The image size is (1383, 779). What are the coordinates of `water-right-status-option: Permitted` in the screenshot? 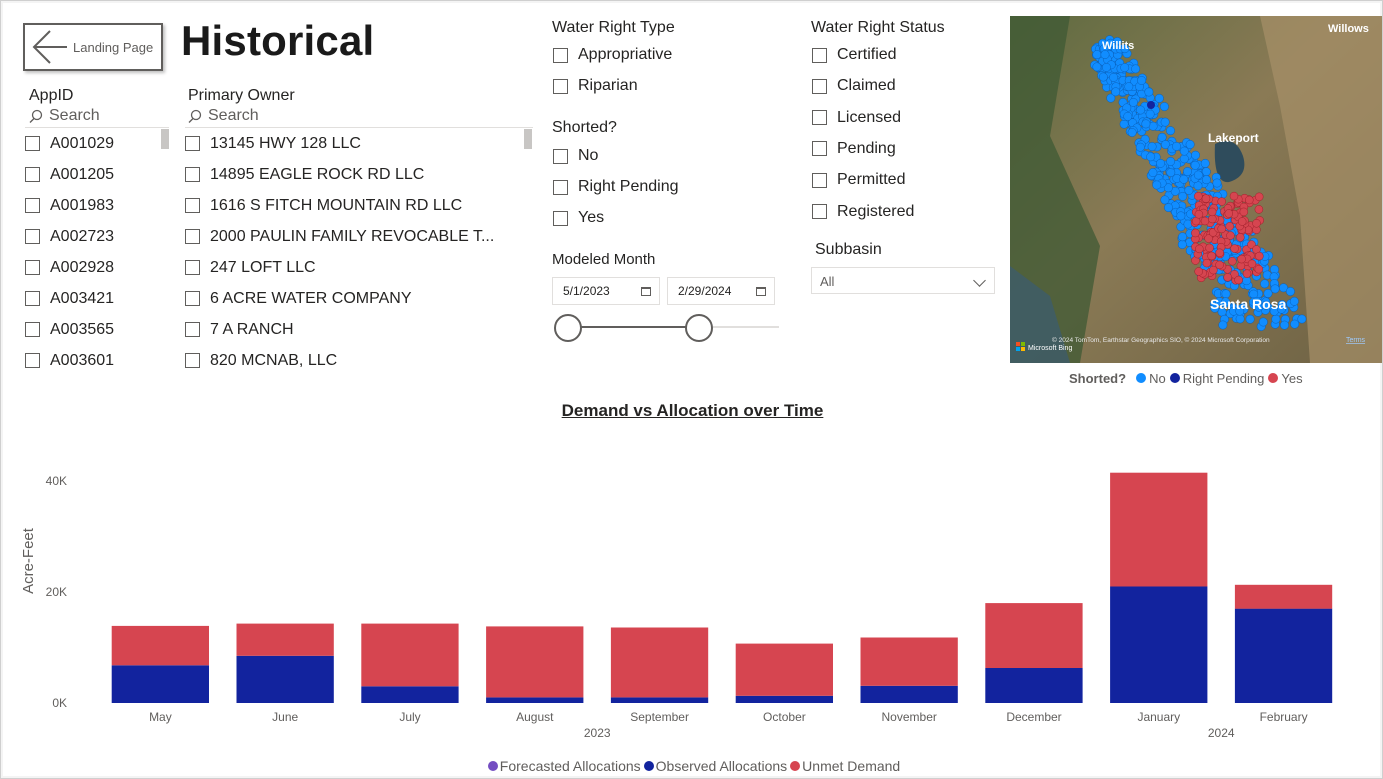 It's located at (858, 180).